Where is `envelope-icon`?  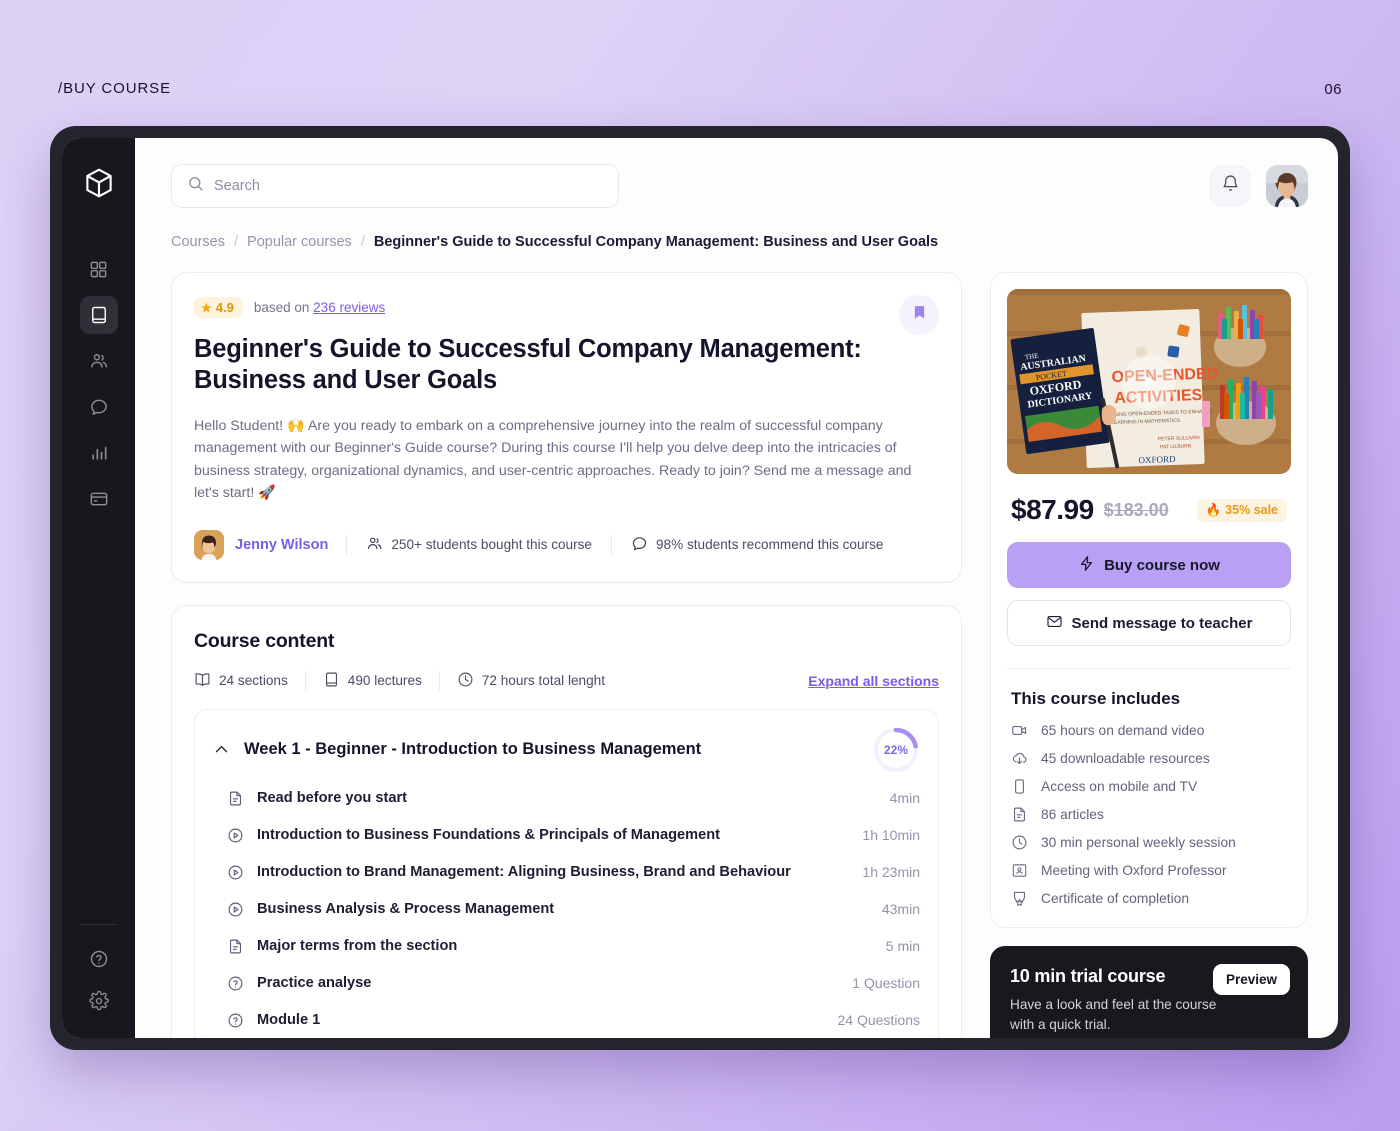 envelope-icon is located at coordinates (1054, 623).